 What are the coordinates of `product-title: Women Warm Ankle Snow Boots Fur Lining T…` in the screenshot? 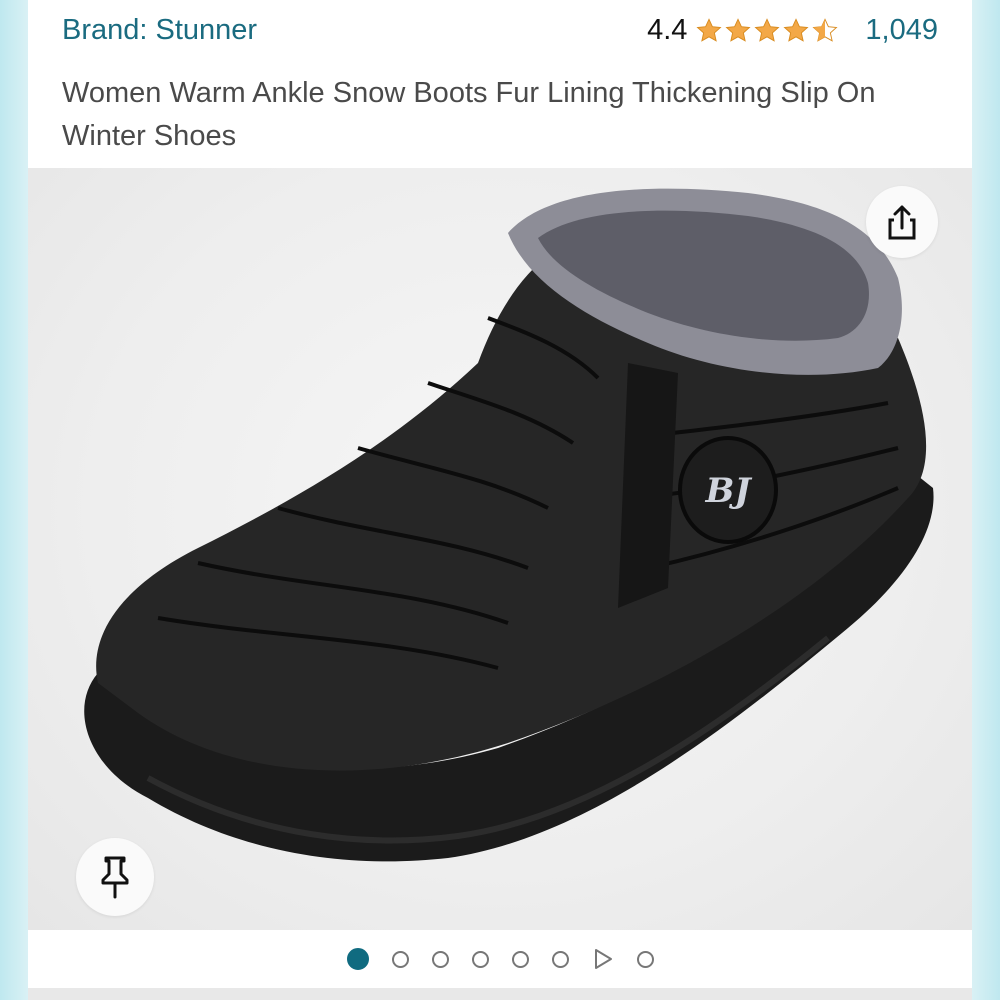 It's located at (469, 114).